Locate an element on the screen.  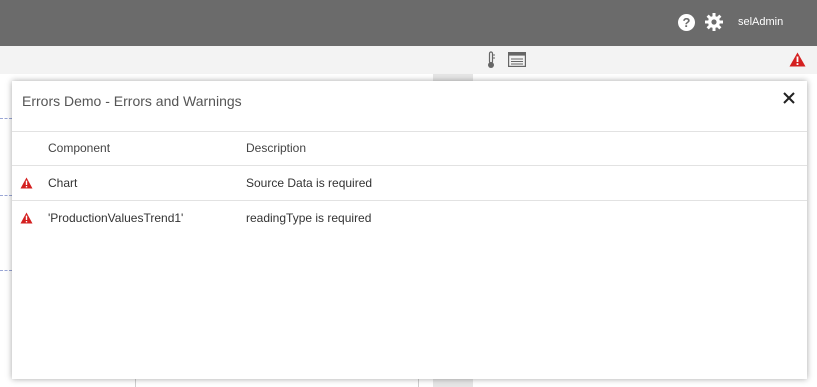
top-bar: ? selAdmin is located at coordinates (408, 23).